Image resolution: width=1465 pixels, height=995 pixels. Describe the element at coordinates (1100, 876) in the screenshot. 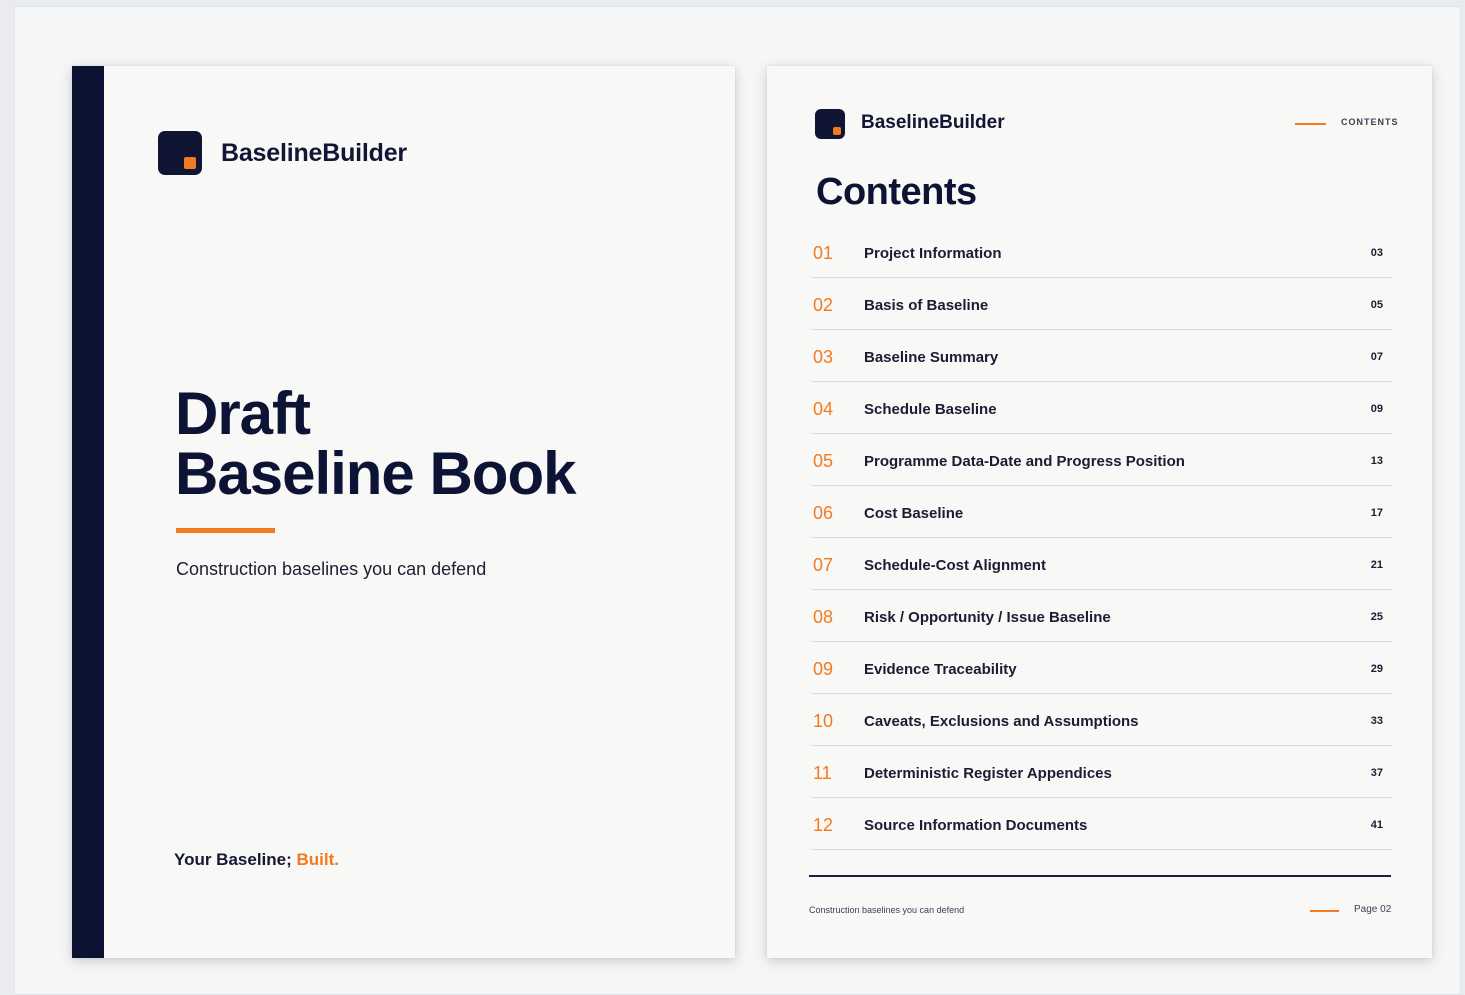

I see `footer-rule` at that location.